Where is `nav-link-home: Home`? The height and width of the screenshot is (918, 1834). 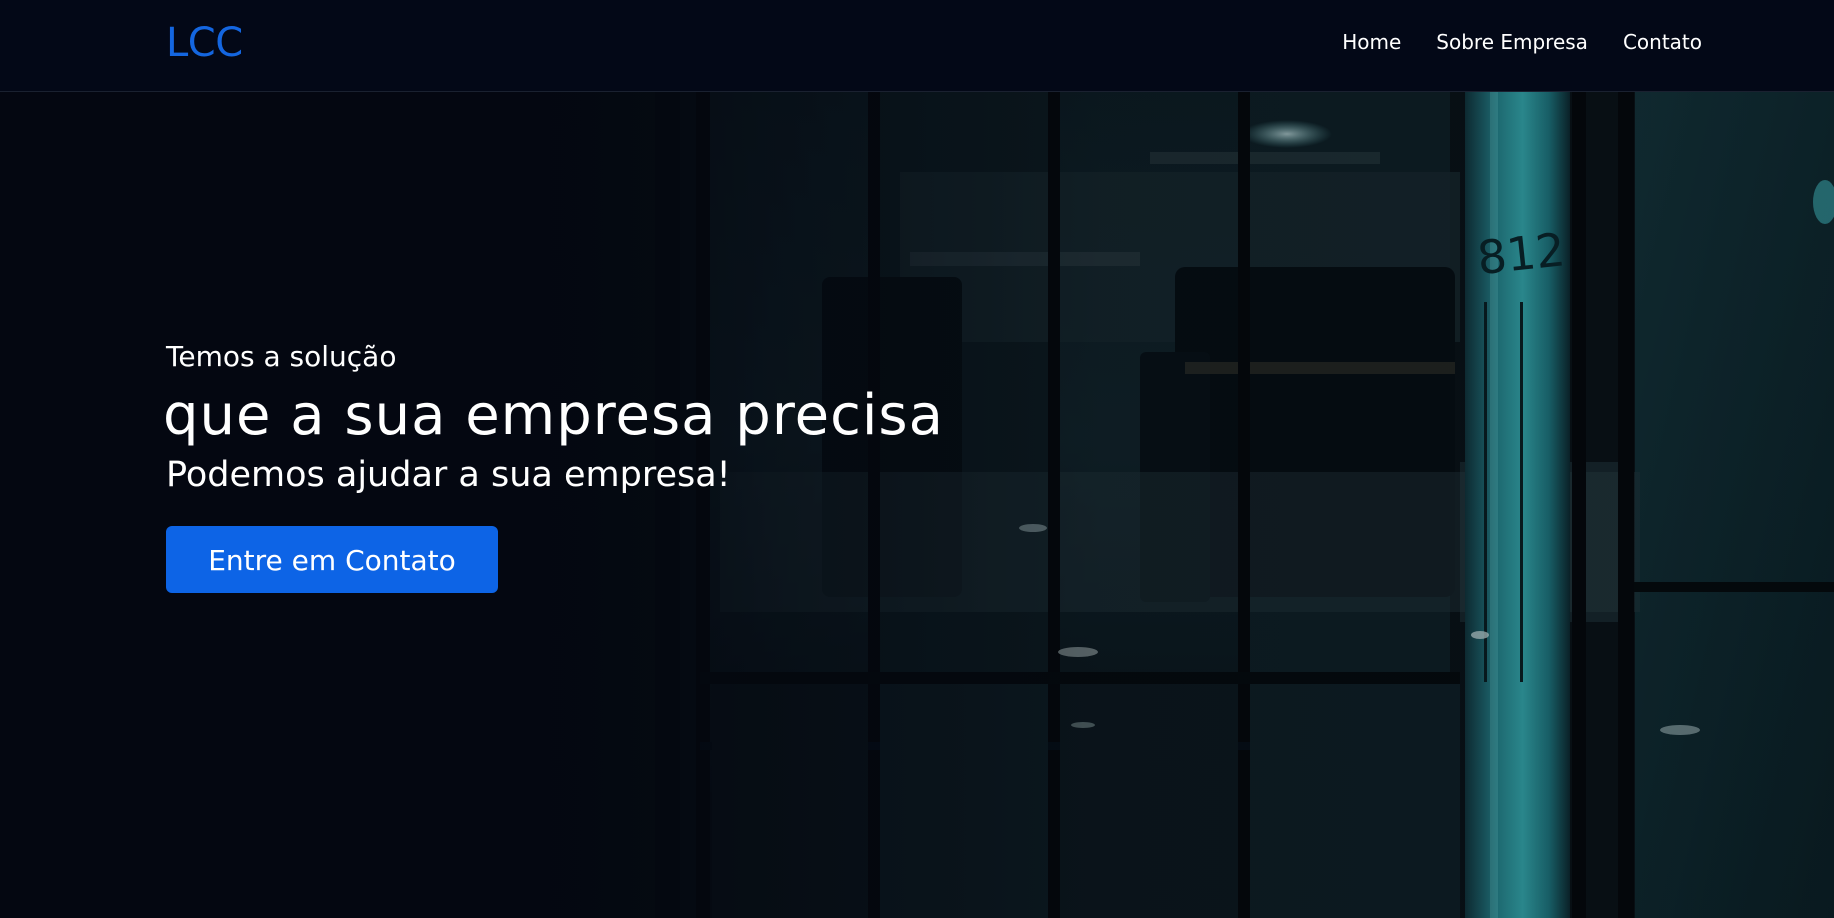
nav-link-home: Home is located at coordinates (1371, 42).